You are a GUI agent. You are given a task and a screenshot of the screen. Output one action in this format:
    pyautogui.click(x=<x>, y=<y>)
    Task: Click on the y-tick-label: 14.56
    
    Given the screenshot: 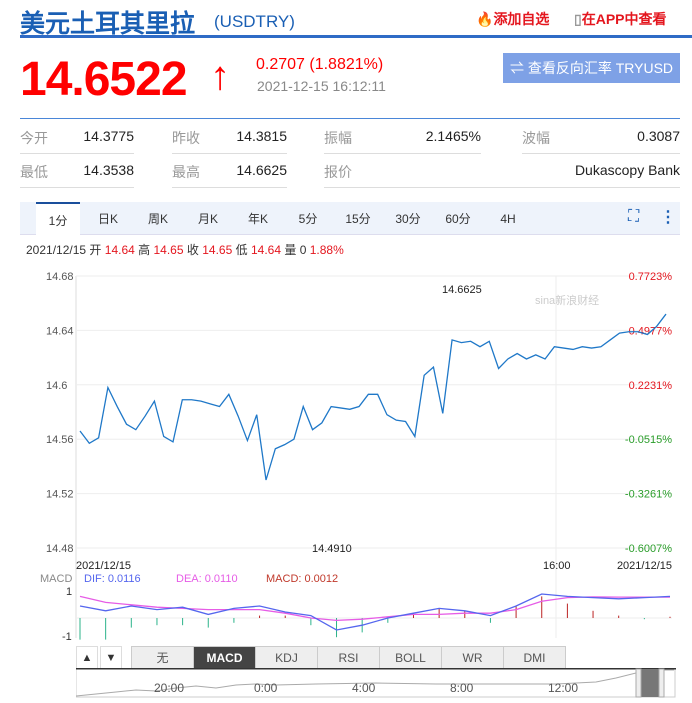 What is the action you would take?
    pyautogui.click(x=60, y=440)
    